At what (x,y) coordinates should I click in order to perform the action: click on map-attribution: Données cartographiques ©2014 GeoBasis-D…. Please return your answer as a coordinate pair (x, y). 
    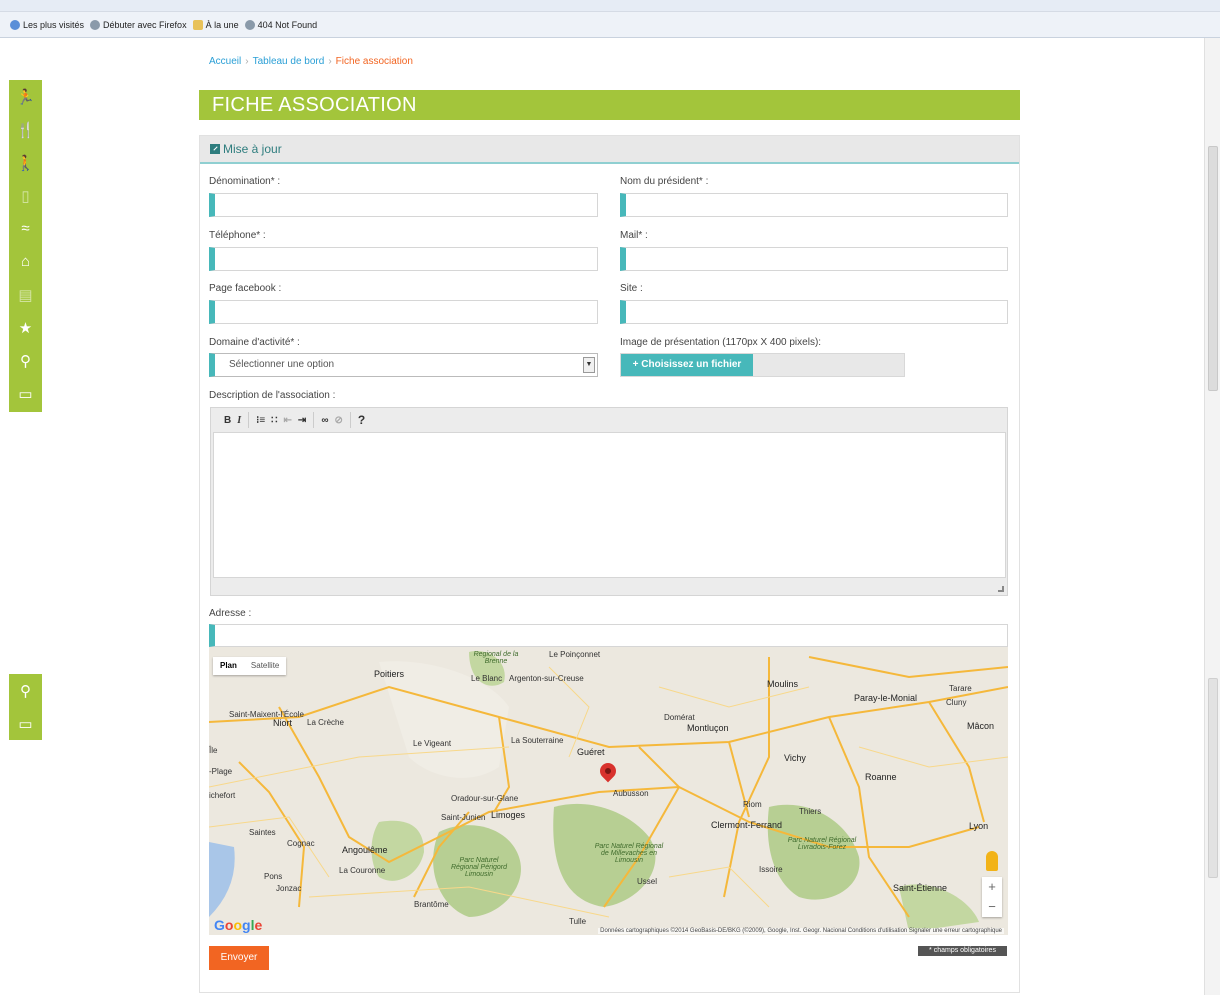
    Looking at the image, I should click on (801, 931).